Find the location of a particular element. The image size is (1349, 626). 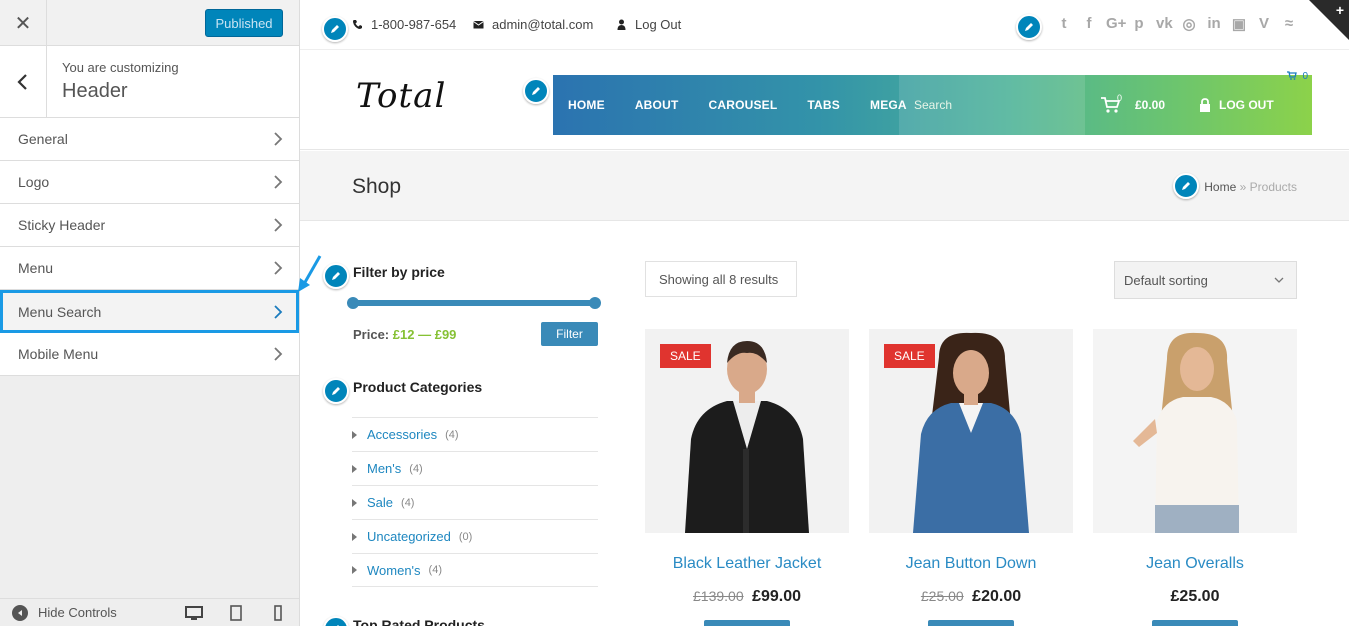

plus-icon: + is located at coordinates (1340, 10).